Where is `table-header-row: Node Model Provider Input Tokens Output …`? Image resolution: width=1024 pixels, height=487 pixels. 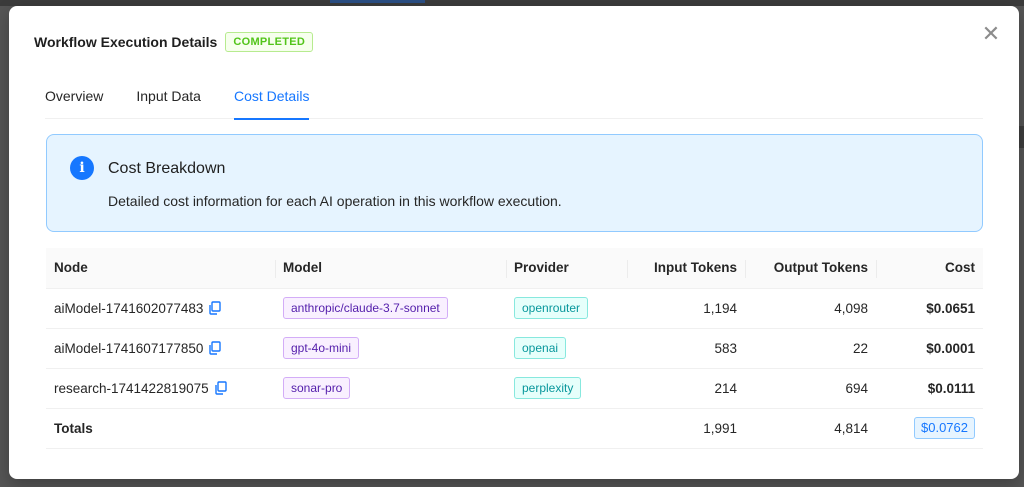 table-header-row: Node Model Provider Input Tokens Output … is located at coordinates (514, 268).